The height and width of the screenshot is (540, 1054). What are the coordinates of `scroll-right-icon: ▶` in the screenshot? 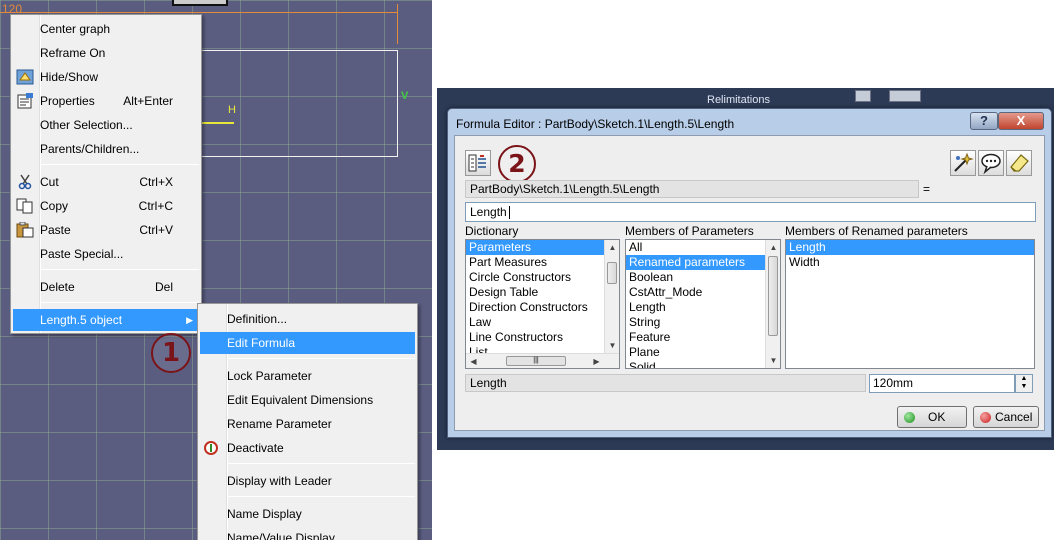 It's located at (596, 361).